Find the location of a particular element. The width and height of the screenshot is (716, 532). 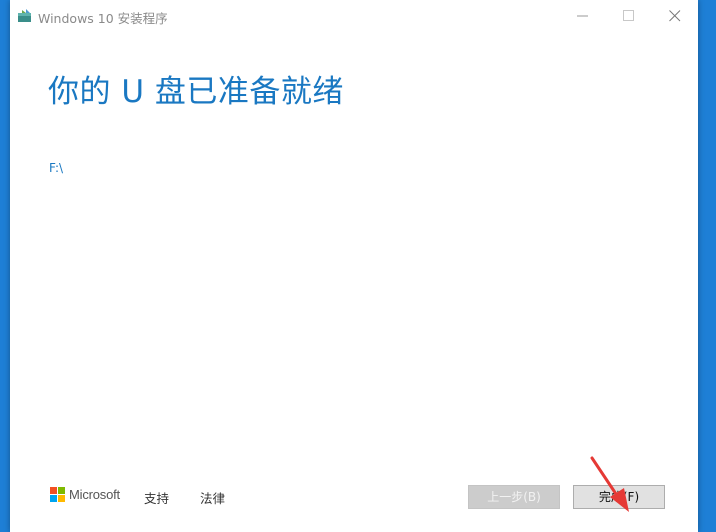

microsoft-logo-icon is located at coordinates (57, 494).